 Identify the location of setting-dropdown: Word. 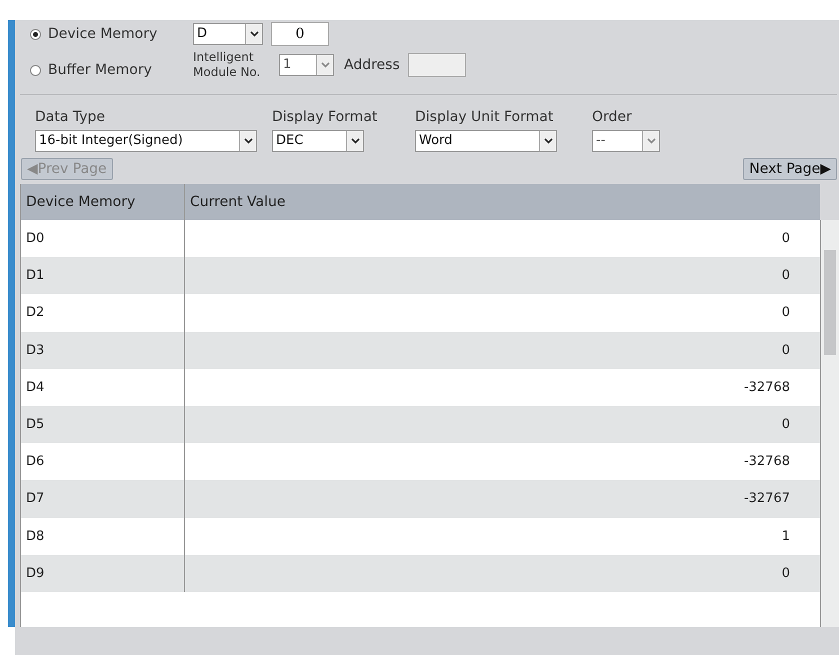
(486, 141).